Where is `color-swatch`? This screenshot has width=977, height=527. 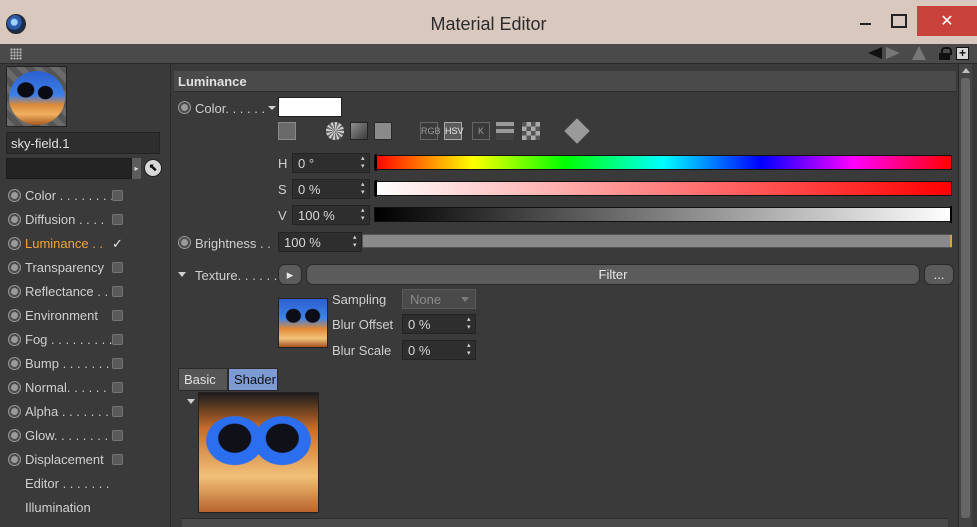
color-swatch is located at coordinates (310, 107).